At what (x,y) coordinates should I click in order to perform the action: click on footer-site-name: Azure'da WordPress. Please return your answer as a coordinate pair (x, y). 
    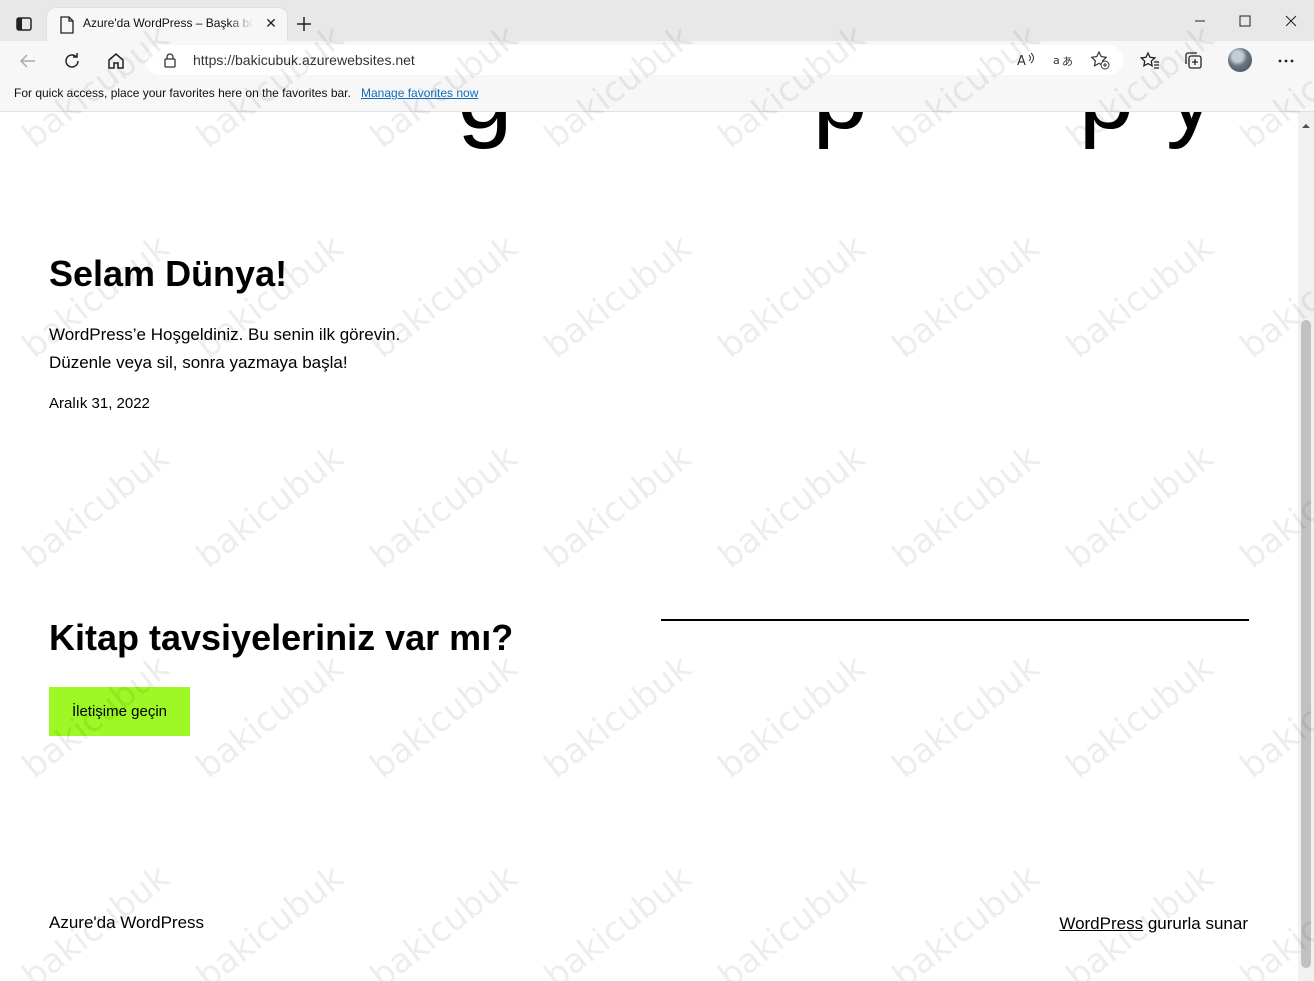
    Looking at the image, I should click on (126, 923).